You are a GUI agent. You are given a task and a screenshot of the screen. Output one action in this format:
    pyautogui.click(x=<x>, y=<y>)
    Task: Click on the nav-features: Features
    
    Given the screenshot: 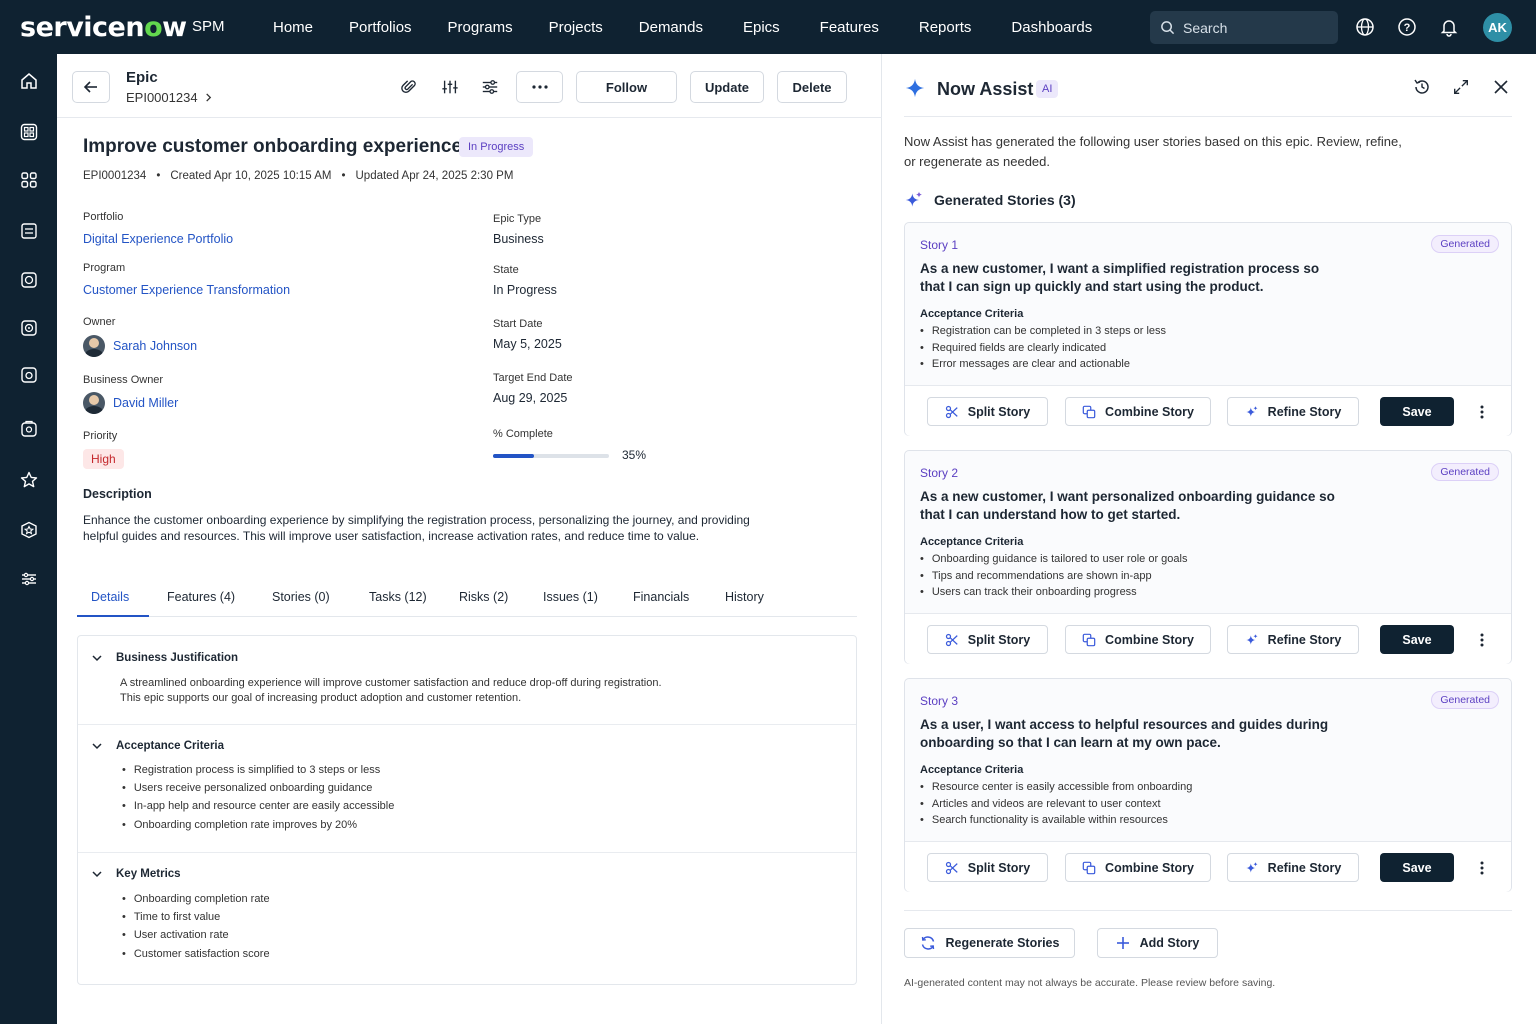 What is the action you would take?
    pyautogui.click(x=849, y=27)
    